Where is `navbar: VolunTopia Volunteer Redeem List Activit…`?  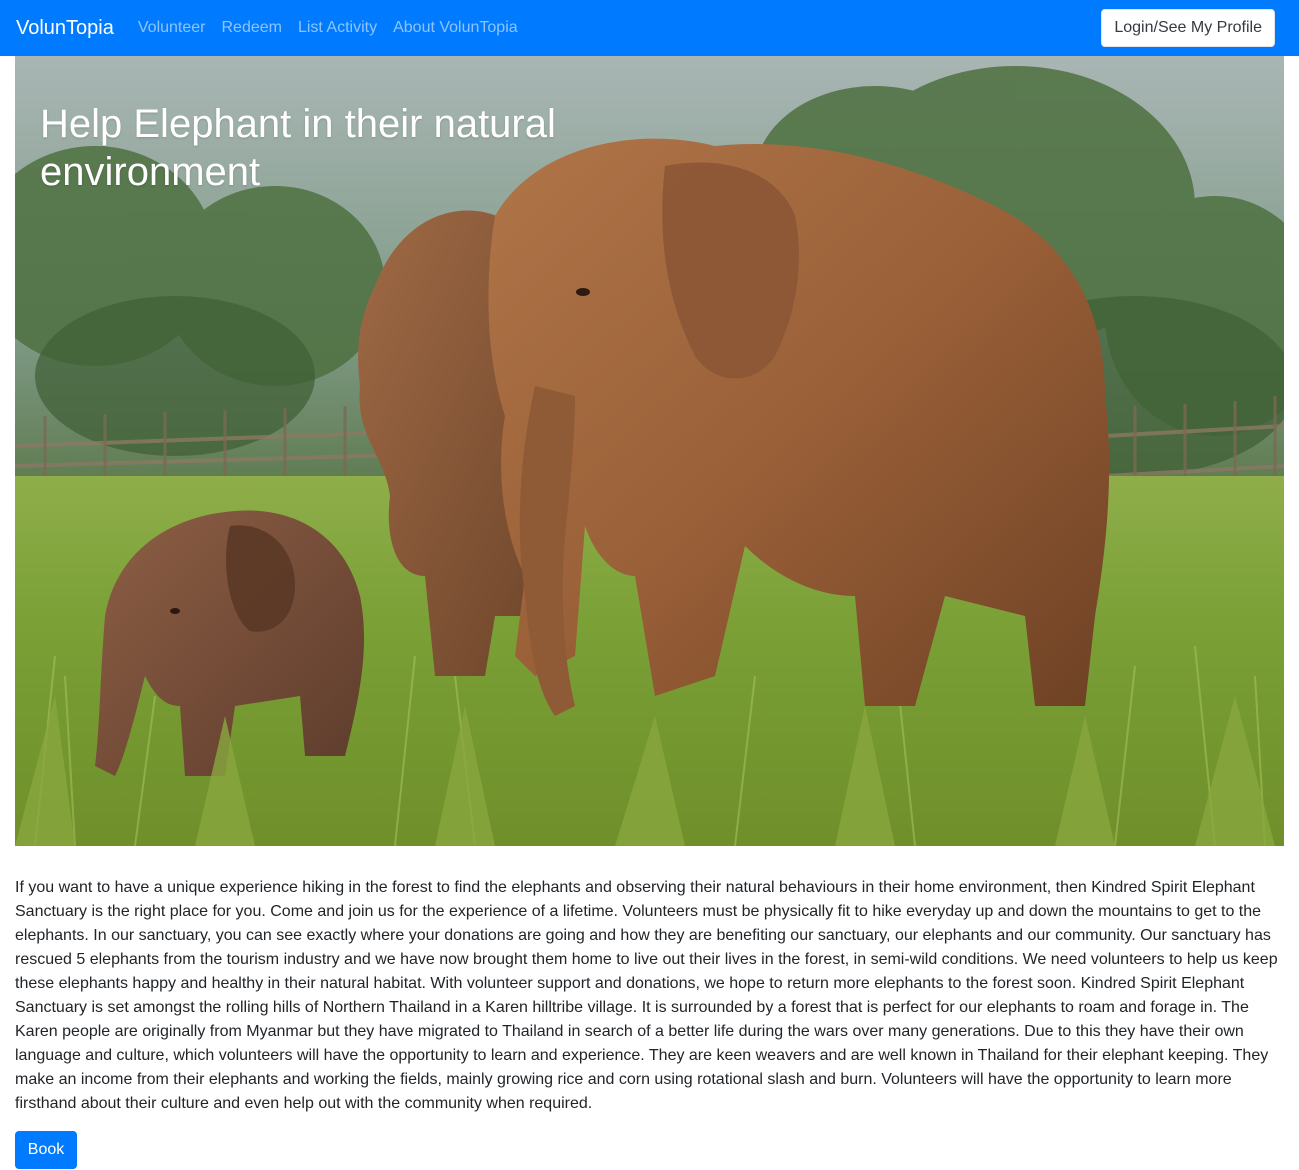
navbar: VolunTopia Volunteer Redeem List Activit… is located at coordinates (649, 28).